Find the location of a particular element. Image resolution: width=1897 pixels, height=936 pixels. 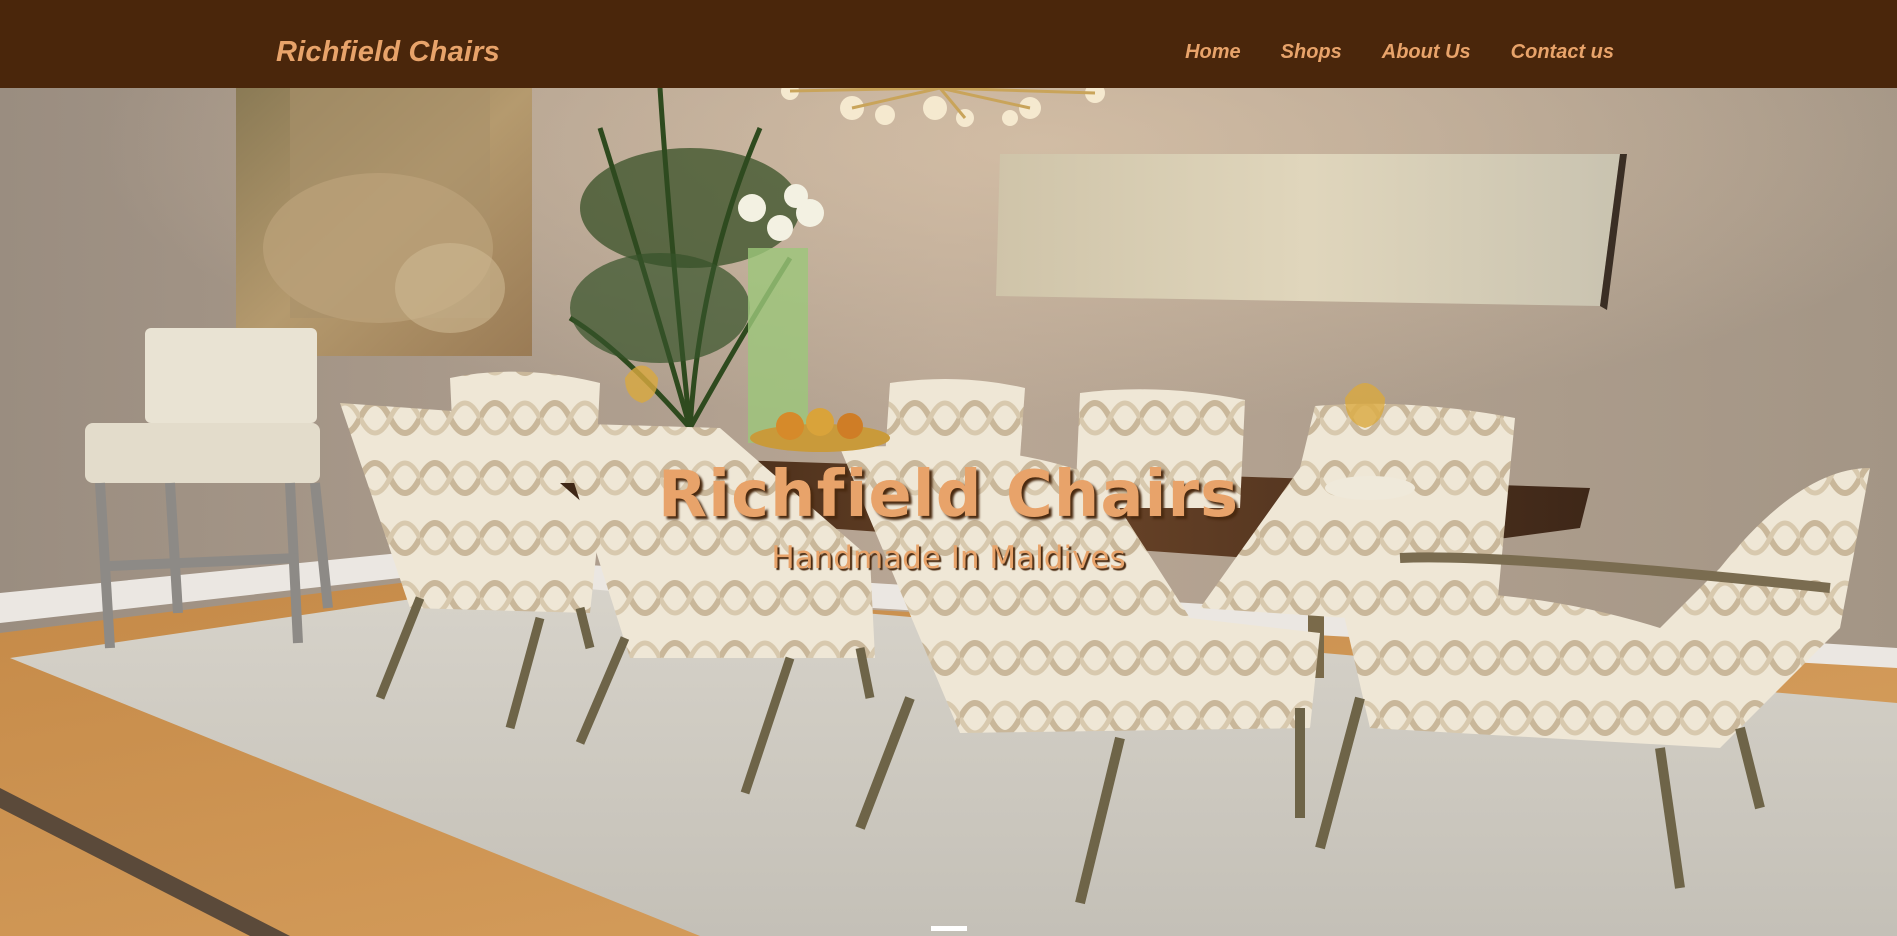

nav-link-home: Home is located at coordinates (1213, 52).